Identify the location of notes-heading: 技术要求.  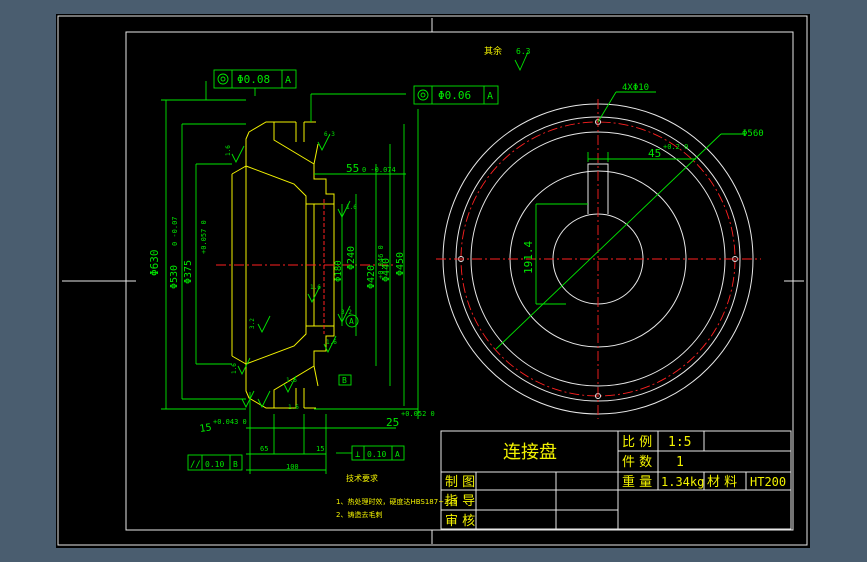
(362, 478).